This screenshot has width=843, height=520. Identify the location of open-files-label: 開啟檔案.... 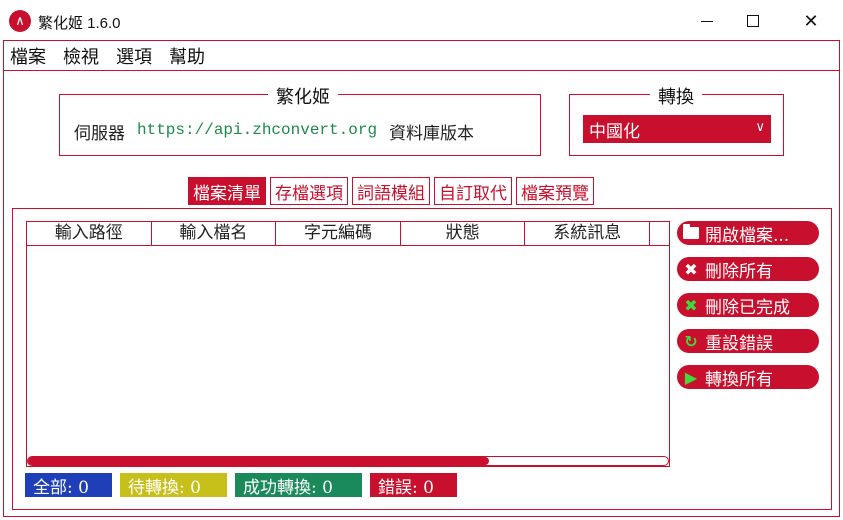
(747, 235).